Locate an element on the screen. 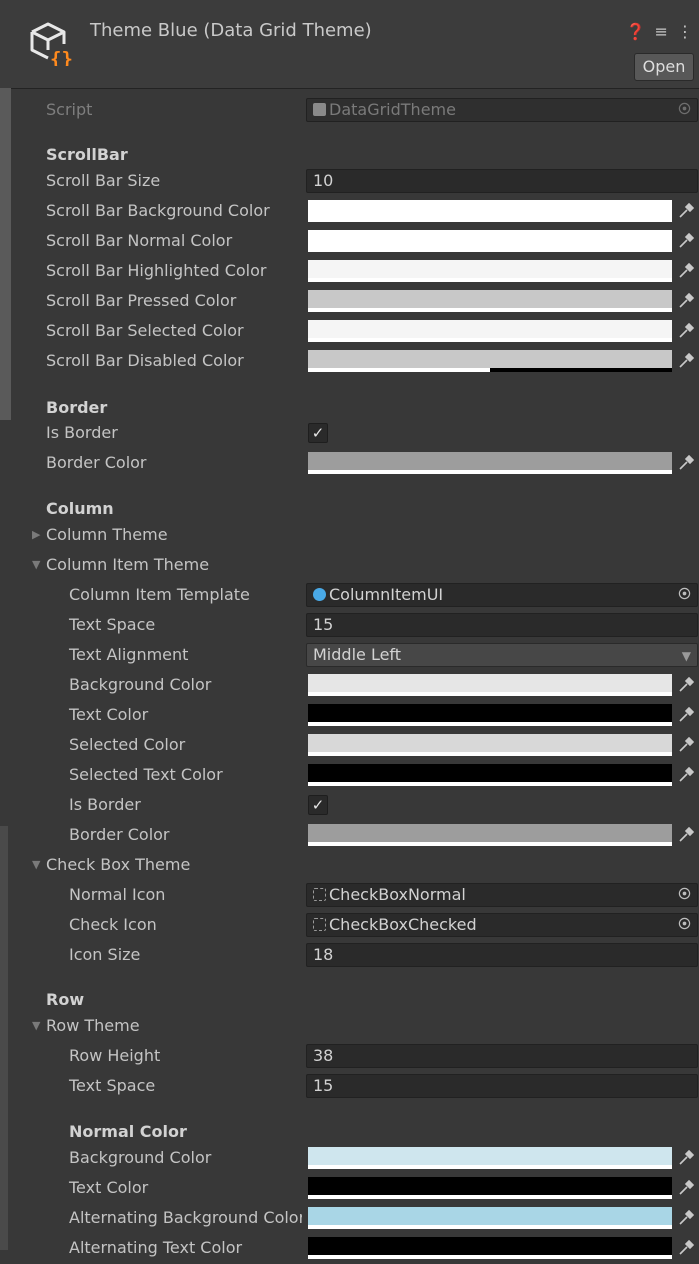  scrollbar-header: ScrollBar is located at coordinates (87, 154).